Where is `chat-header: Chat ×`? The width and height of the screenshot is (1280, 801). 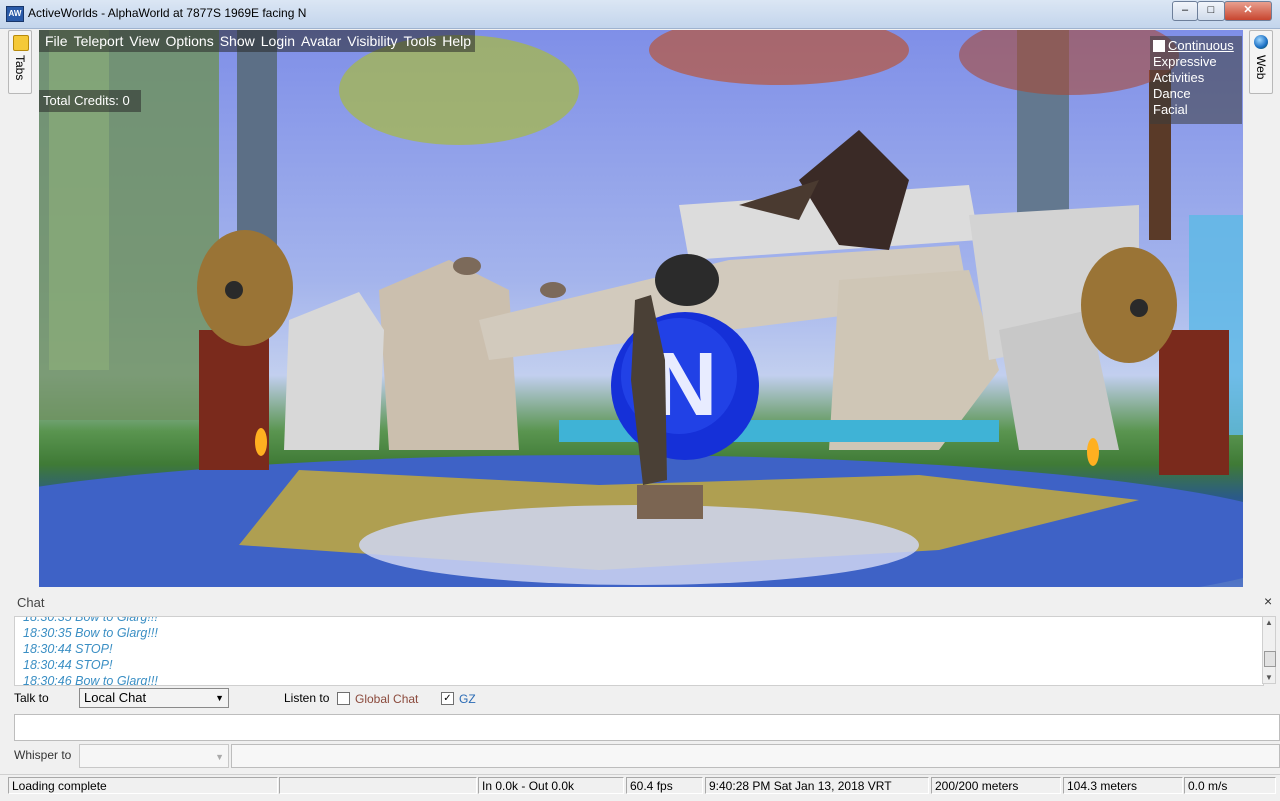 chat-header: Chat × is located at coordinates (644, 602).